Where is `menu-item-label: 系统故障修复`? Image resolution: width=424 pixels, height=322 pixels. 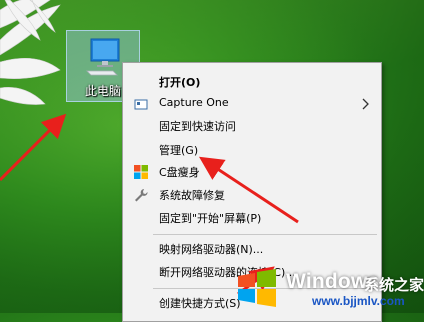
menu-item-label: 系统故障修复 is located at coordinates (192, 195).